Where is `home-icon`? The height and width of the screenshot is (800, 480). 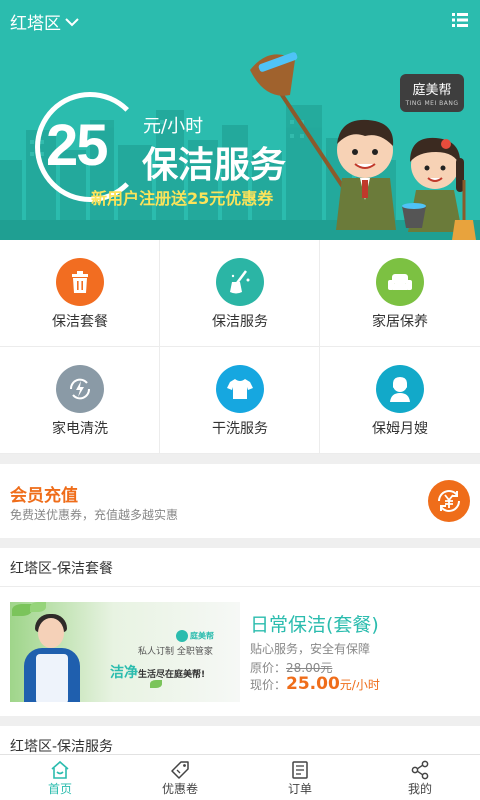 home-icon is located at coordinates (60, 769).